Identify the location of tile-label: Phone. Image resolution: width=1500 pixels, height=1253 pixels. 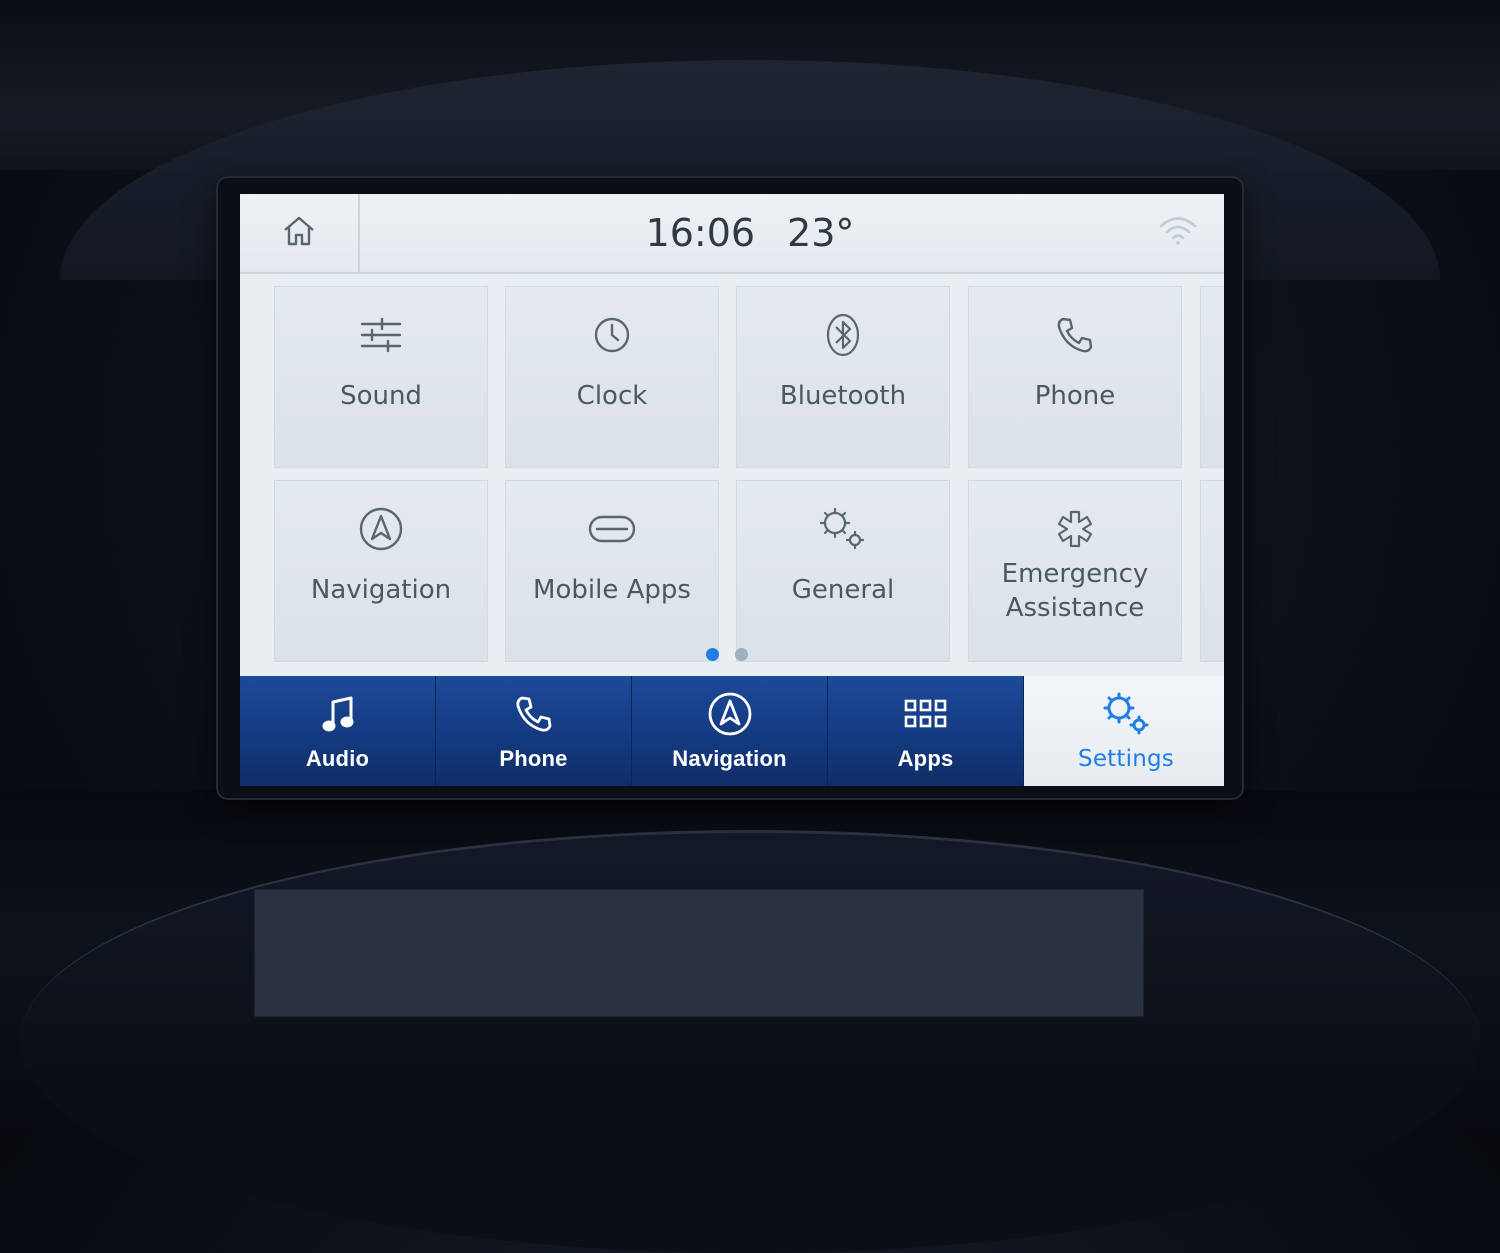
(1075, 396).